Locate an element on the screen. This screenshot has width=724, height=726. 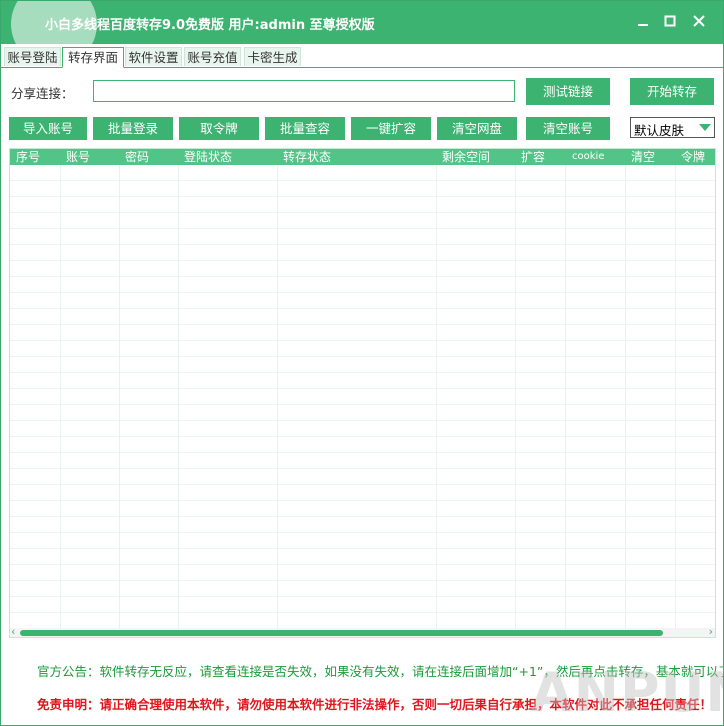
share-link-input is located at coordinates (304, 91).